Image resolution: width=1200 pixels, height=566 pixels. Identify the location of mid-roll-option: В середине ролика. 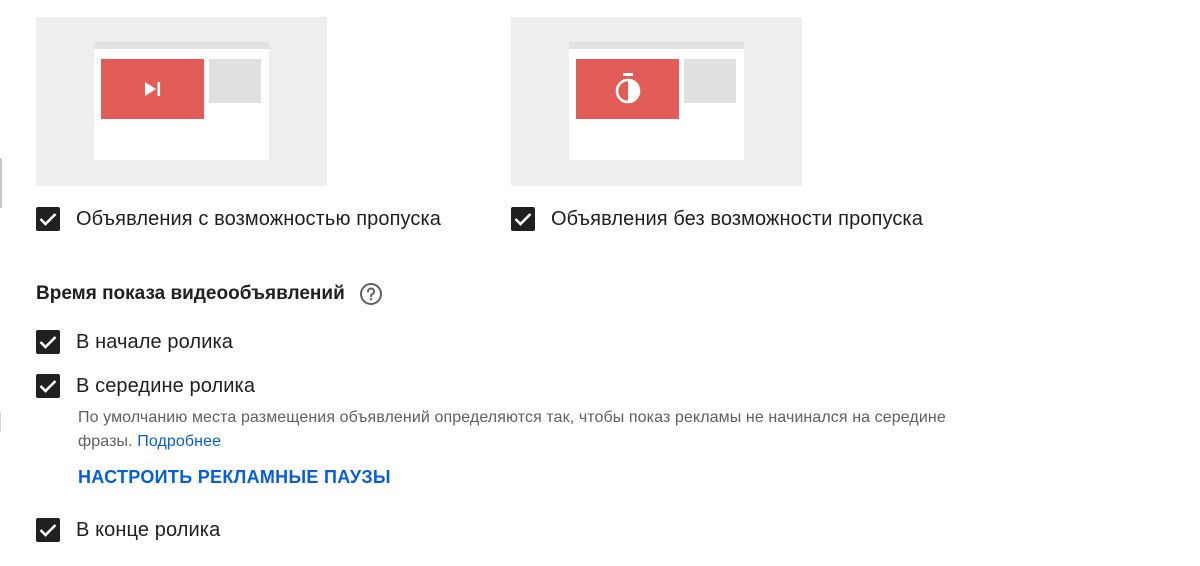
(145, 386).